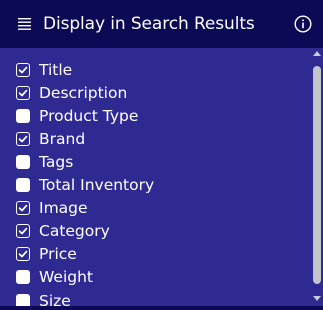  Describe the element at coordinates (303, 24) in the screenshot. I see `info-circle-icon` at that location.